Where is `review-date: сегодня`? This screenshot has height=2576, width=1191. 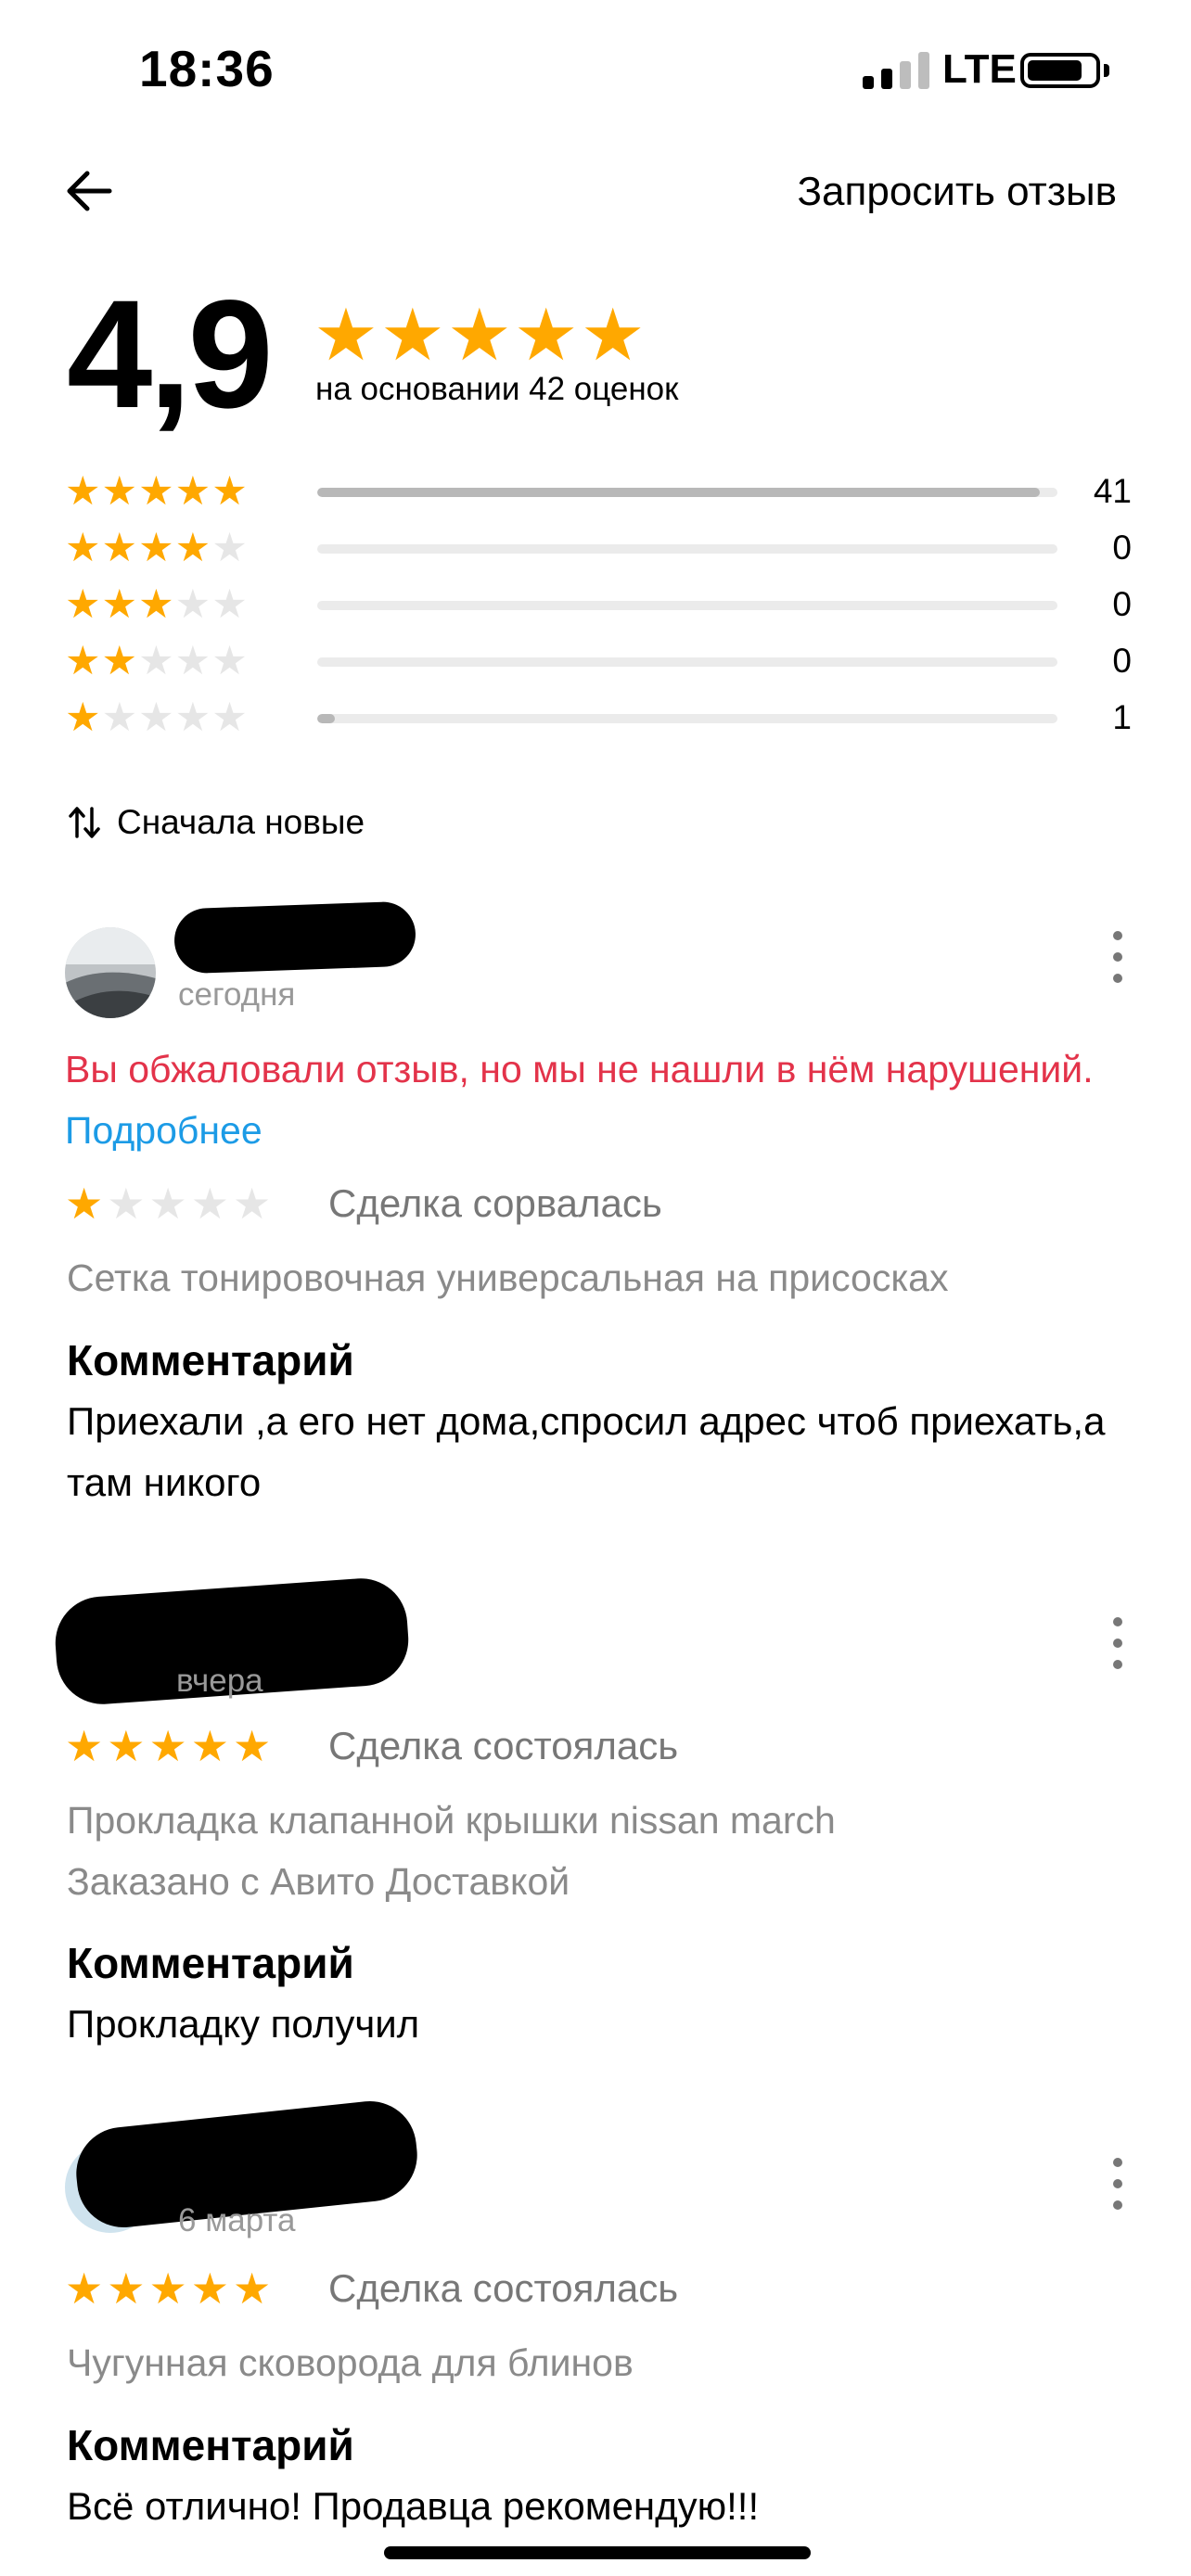
review-date: сегодня is located at coordinates (237, 995).